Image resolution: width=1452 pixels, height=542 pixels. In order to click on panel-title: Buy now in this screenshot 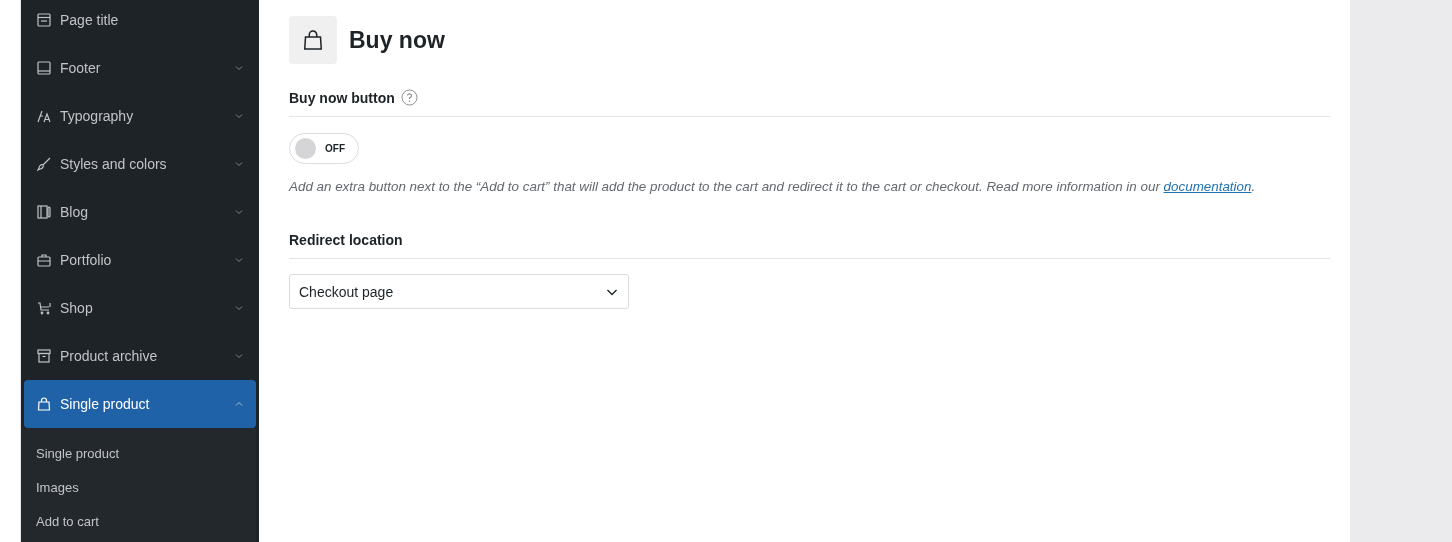, I will do `click(397, 40)`.